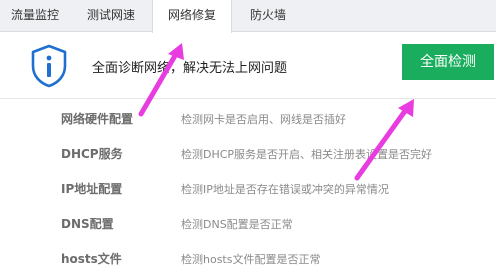 This screenshot has height=270, width=496. I want to click on check-item-desc: 检测网卡是否启用、网线是否插好, so click(263, 119).